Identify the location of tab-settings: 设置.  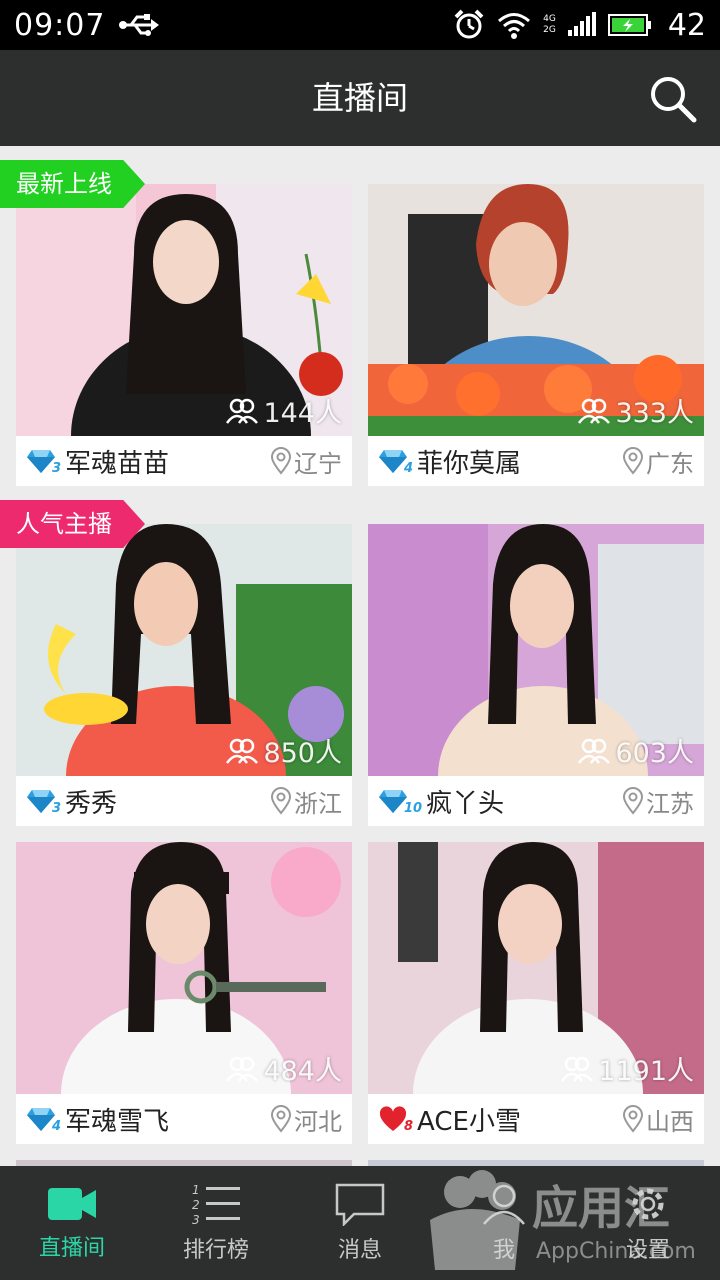
(648, 1223).